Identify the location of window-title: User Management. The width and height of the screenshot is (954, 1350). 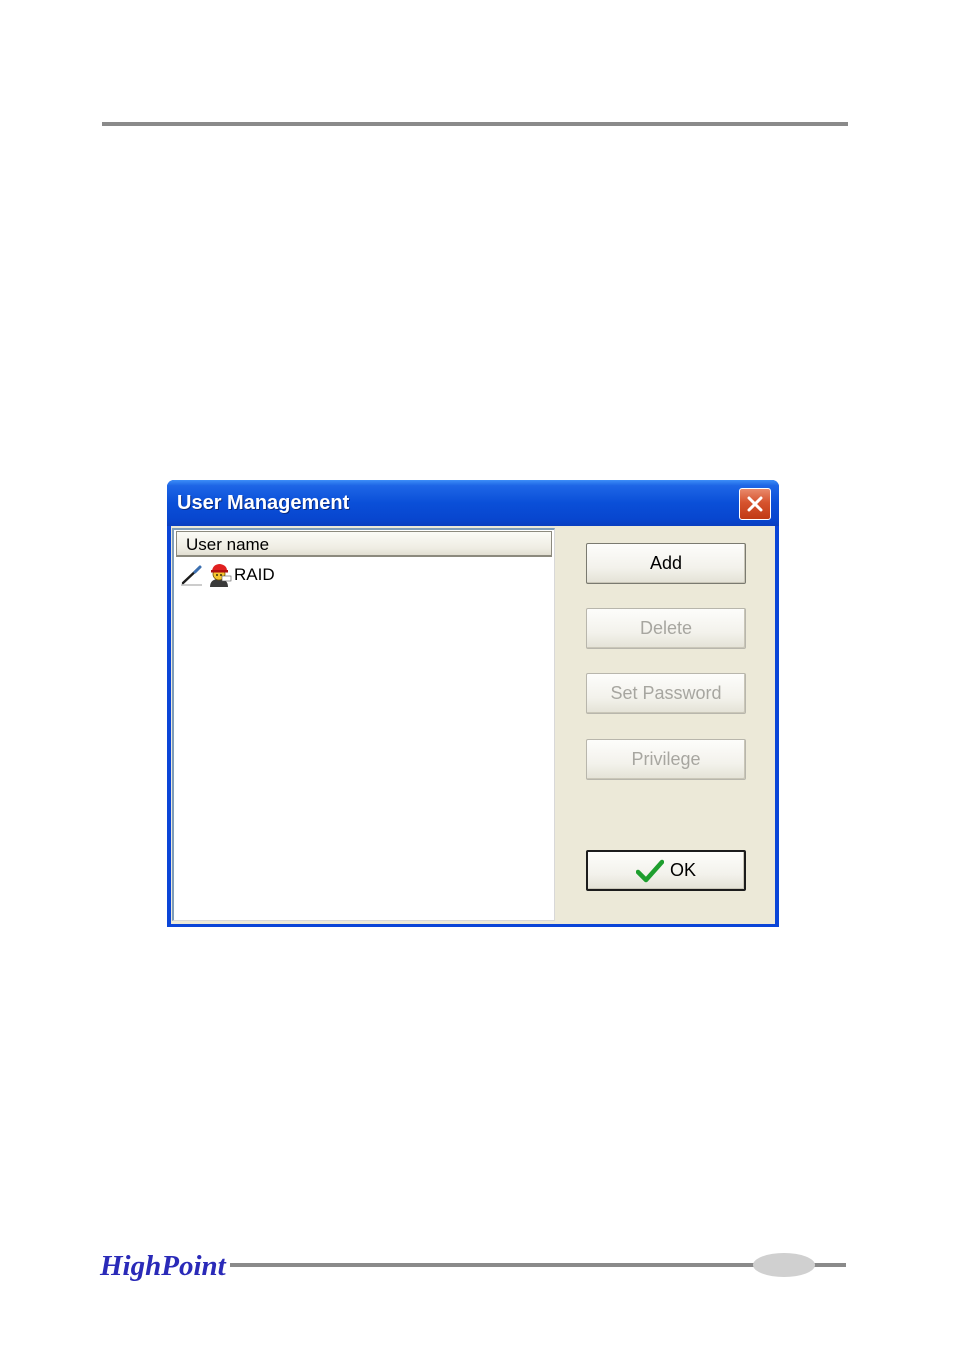
(263, 503).